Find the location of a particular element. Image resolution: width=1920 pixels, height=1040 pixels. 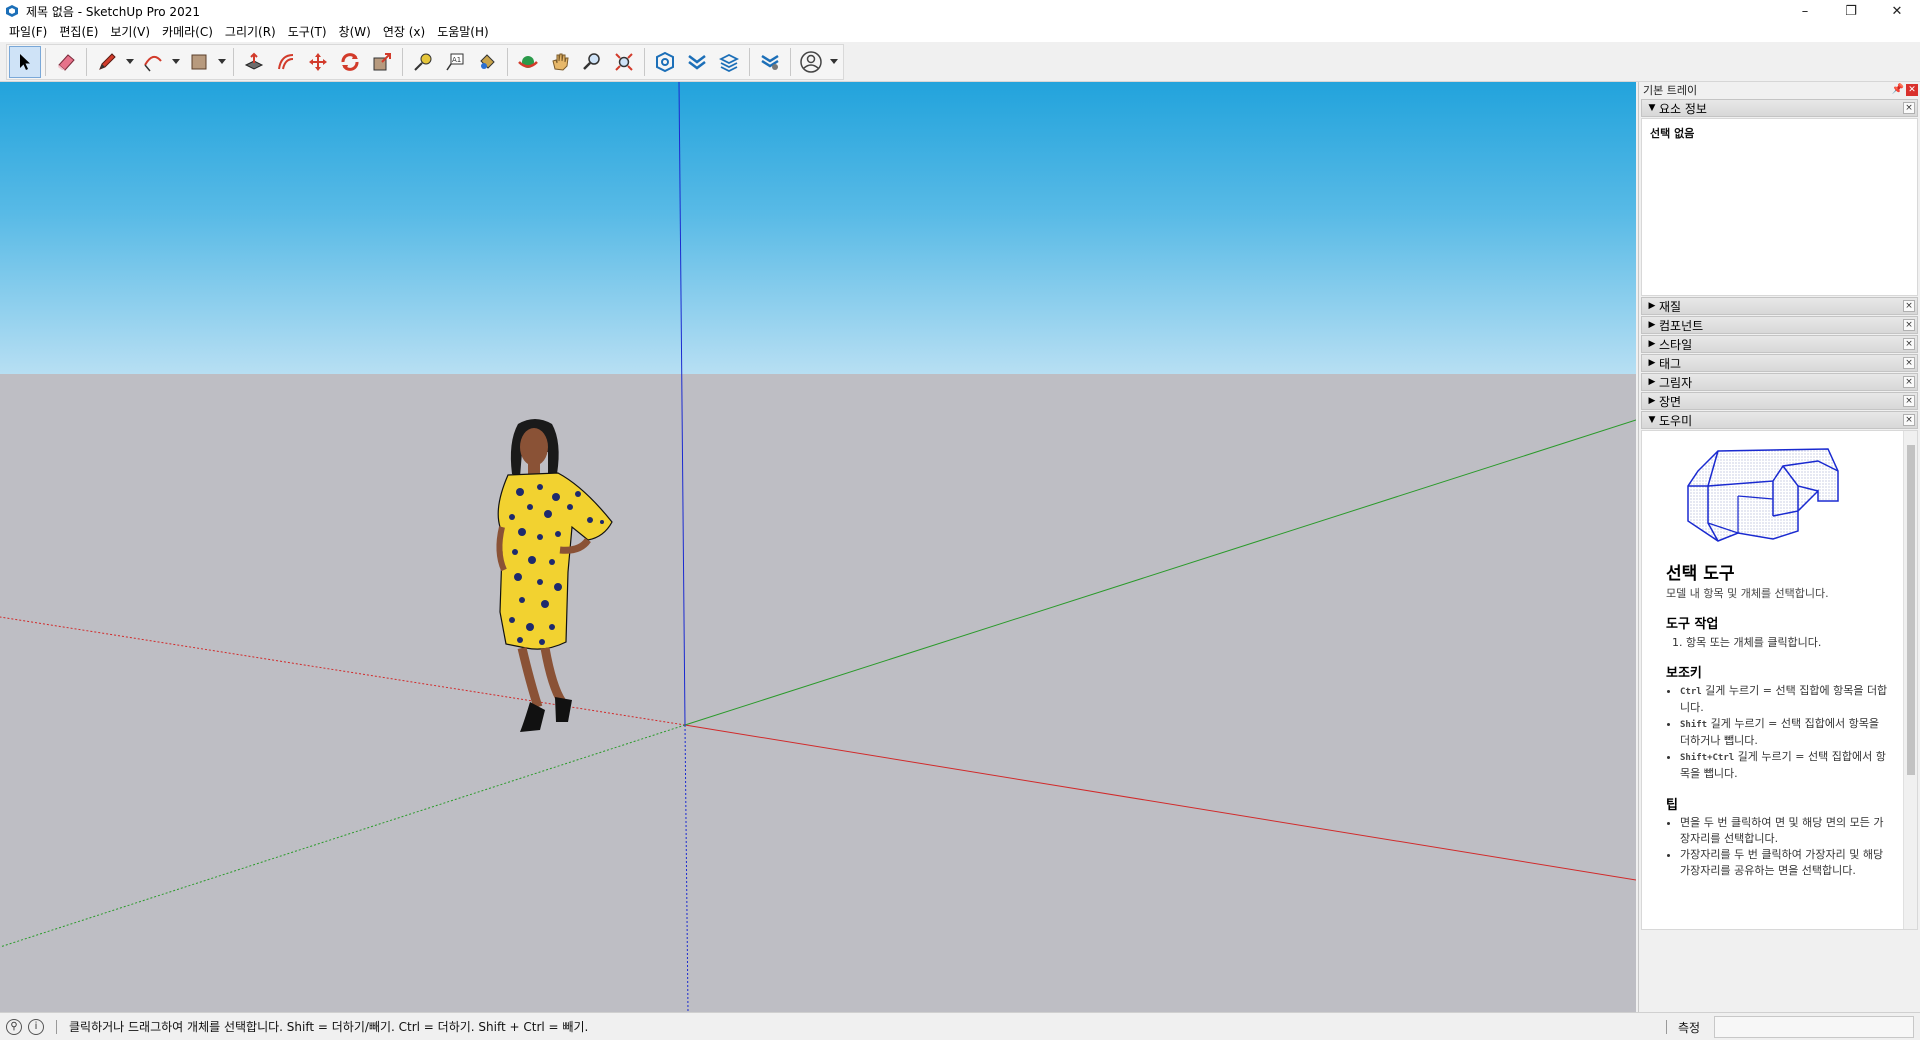

arrow-icon is located at coordinates (25, 62).